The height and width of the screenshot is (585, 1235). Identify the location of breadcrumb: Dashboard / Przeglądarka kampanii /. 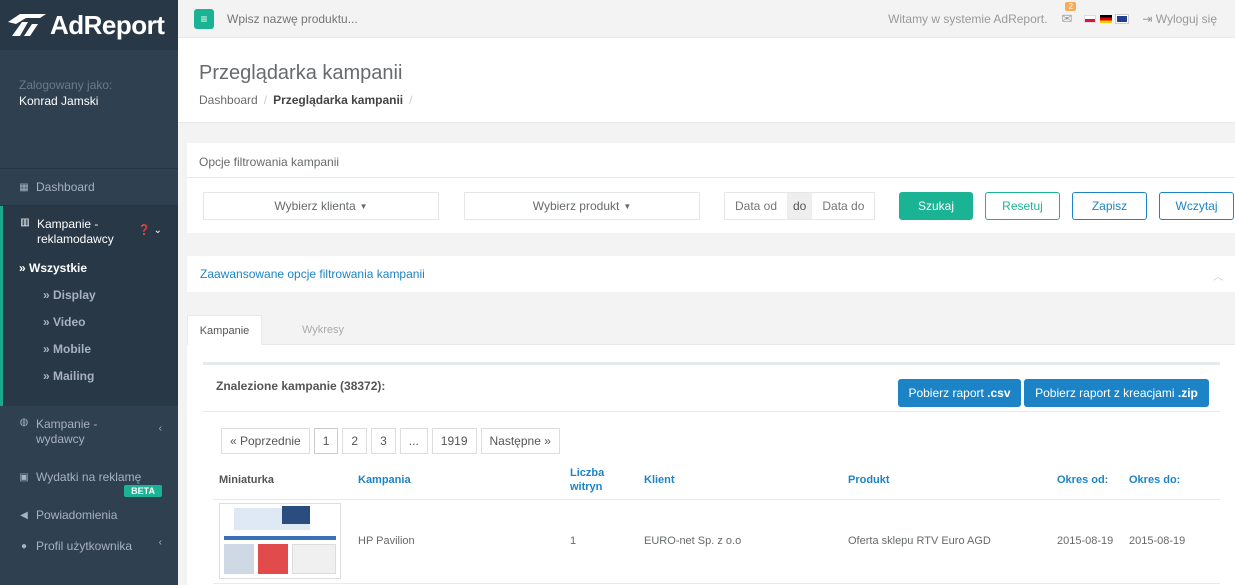
(306, 100).